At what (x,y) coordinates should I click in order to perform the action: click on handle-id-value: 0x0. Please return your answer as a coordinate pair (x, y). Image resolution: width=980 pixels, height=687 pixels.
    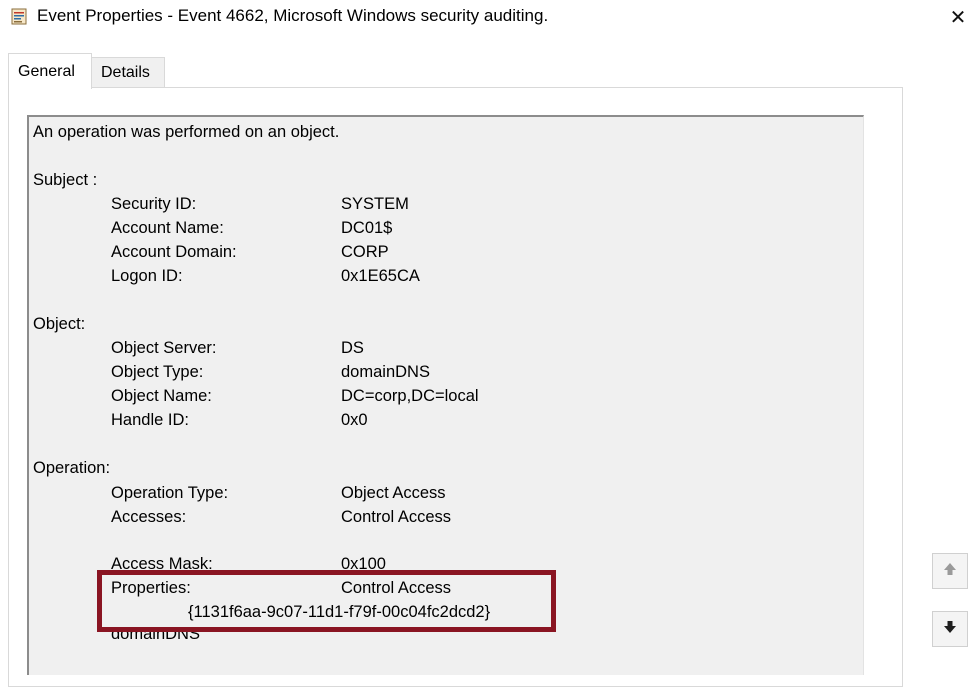
    Looking at the image, I should click on (354, 420).